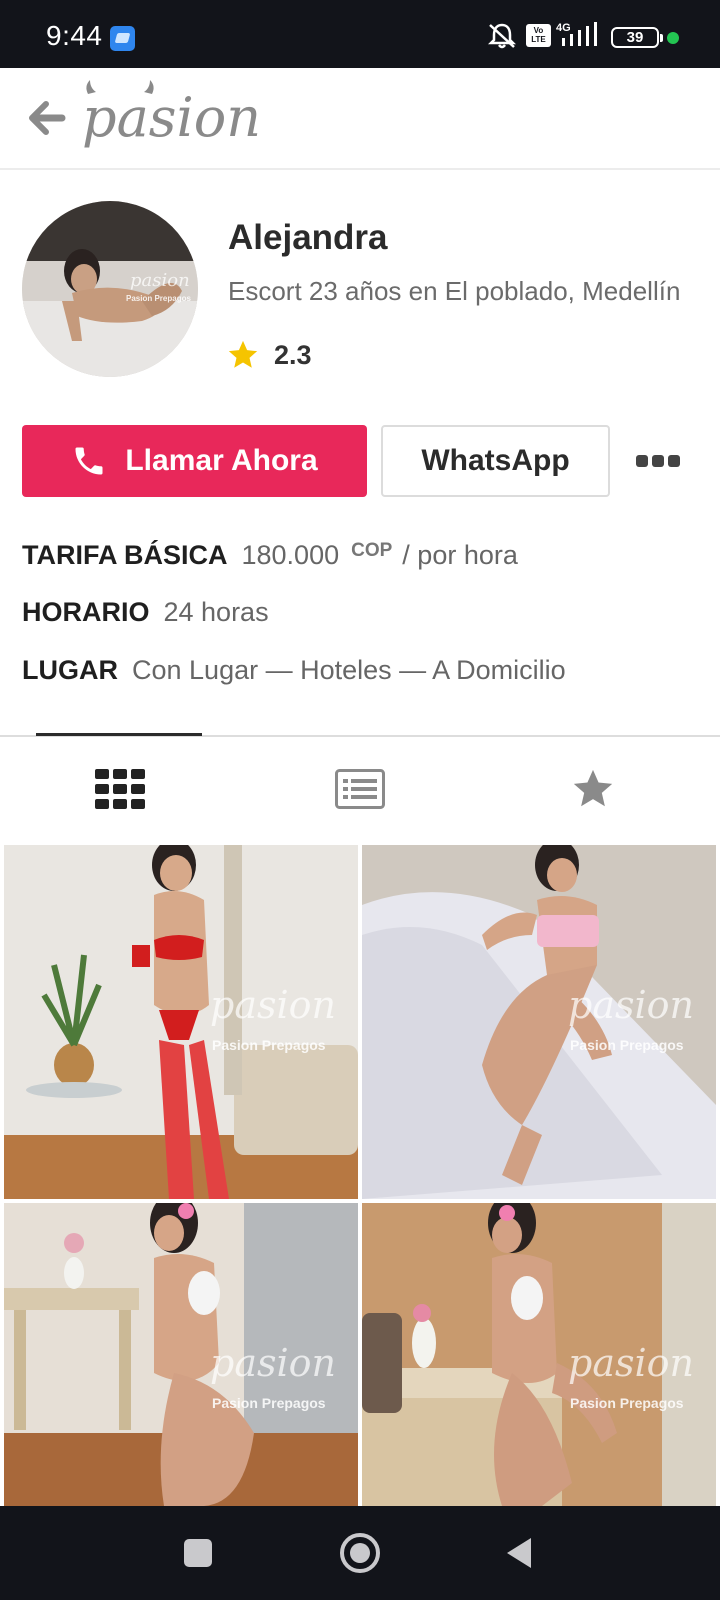 Image resolution: width=720 pixels, height=1600 pixels. I want to click on app-notification-icon, so click(122, 38).